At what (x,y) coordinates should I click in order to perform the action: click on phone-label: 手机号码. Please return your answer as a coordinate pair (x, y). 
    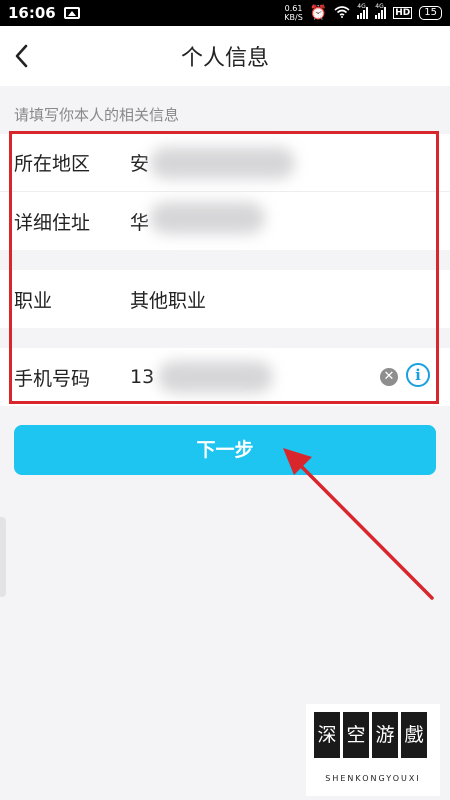
    Looking at the image, I should click on (52, 378).